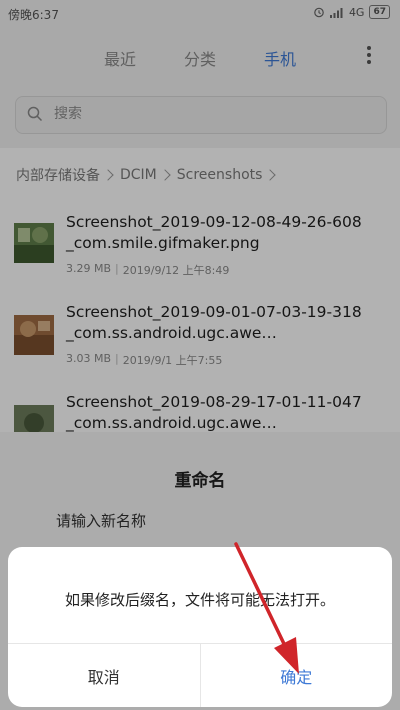  What do you see at coordinates (297, 675) in the screenshot?
I see `confirm-button: 确定` at bounding box center [297, 675].